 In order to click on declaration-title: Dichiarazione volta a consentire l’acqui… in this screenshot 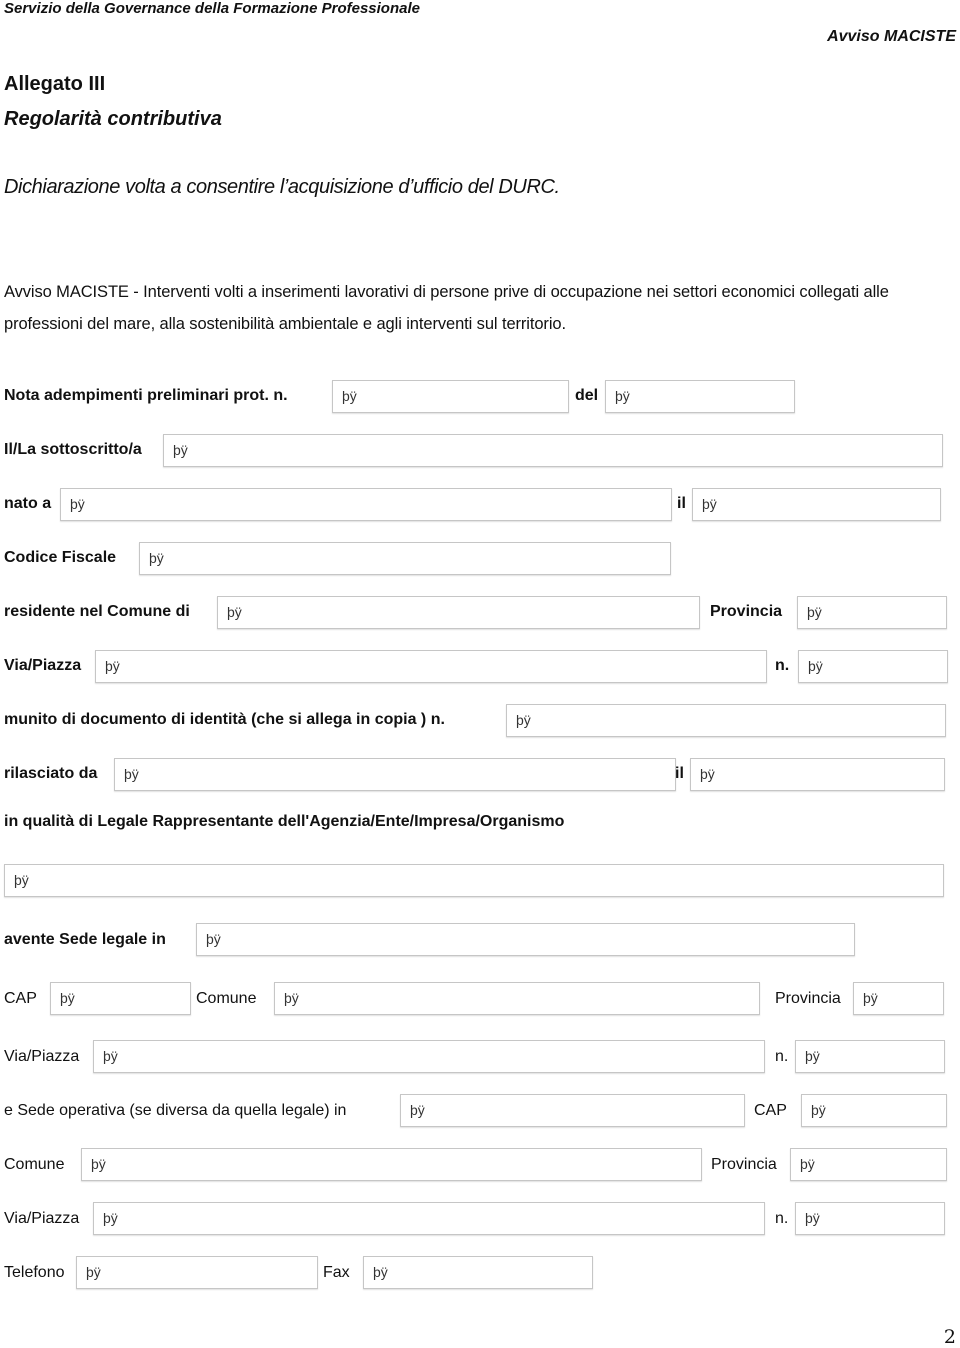, I will do `click(282, 187)`.